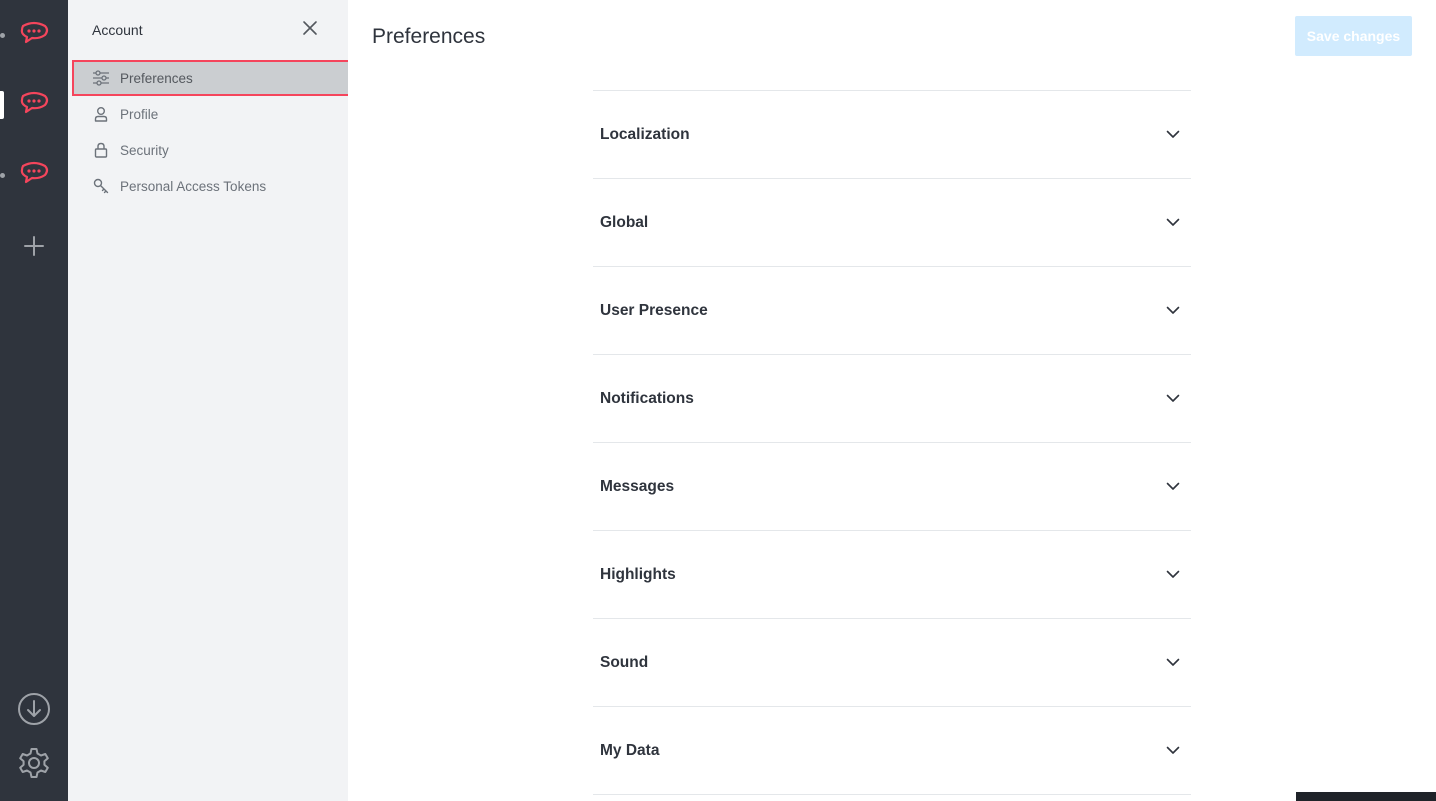 The height and width of the screenshot is (801, 1436). What do you see at coordinates (892, 794) in the screenshot?
I see `accordion-divider` at bounding box center [892, 794].